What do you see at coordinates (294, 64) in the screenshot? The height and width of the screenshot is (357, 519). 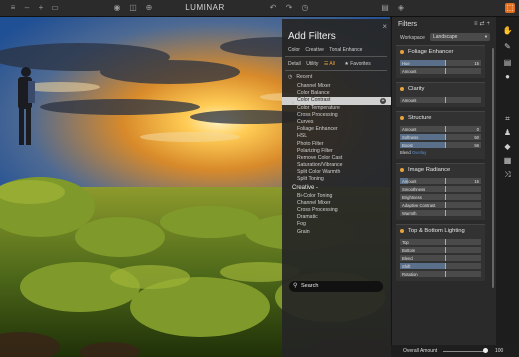 I see `tab-detail: Detail` at bounding box center [294, 64].